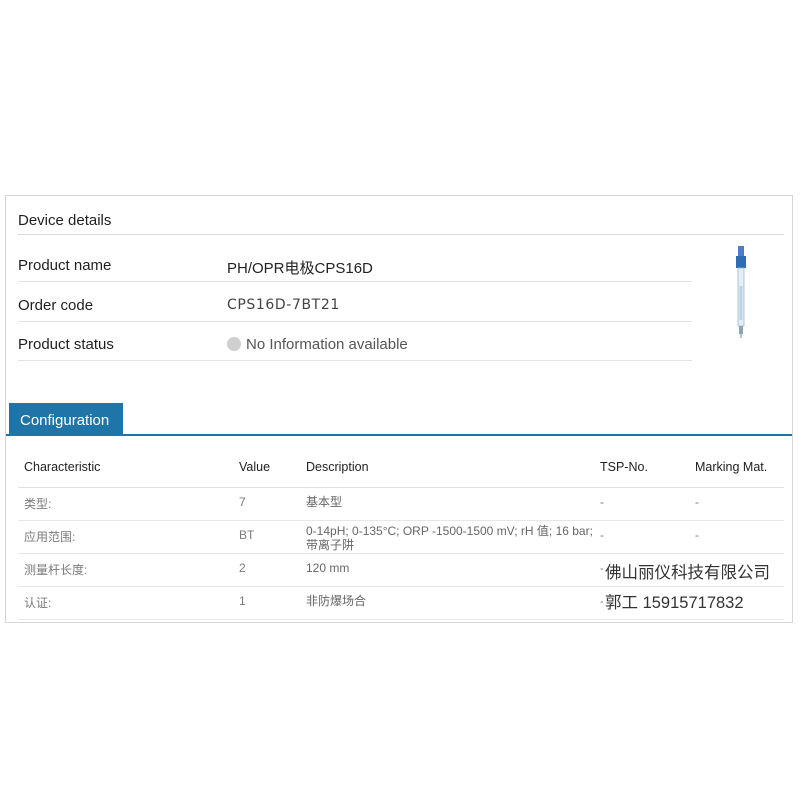  I want to click on product-name-row: Product name PH/OPR电极CPS16D, so click(355, 263).